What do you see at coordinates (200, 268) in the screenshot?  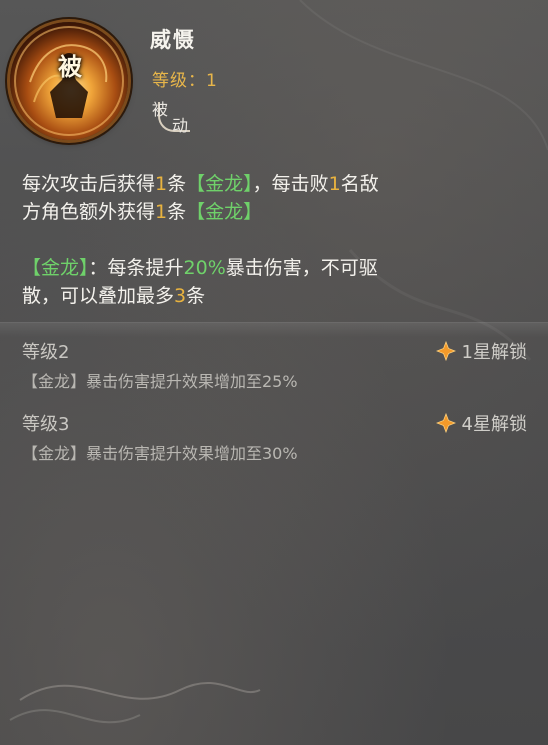 I see `effect-line-1: 【金龙】：每条提升20%暴击伤害，不可驱` at bounding box center [200, 268].